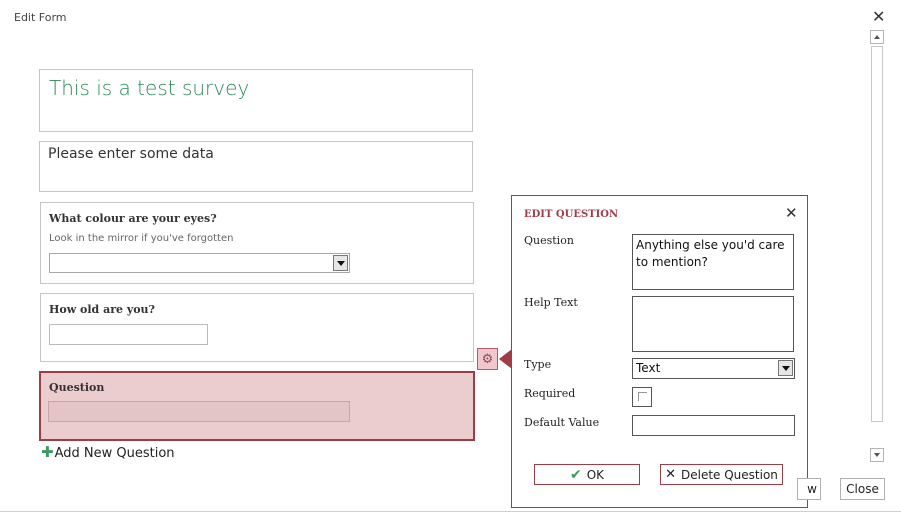  I want to click on preview-button: w, so click(809, 489).